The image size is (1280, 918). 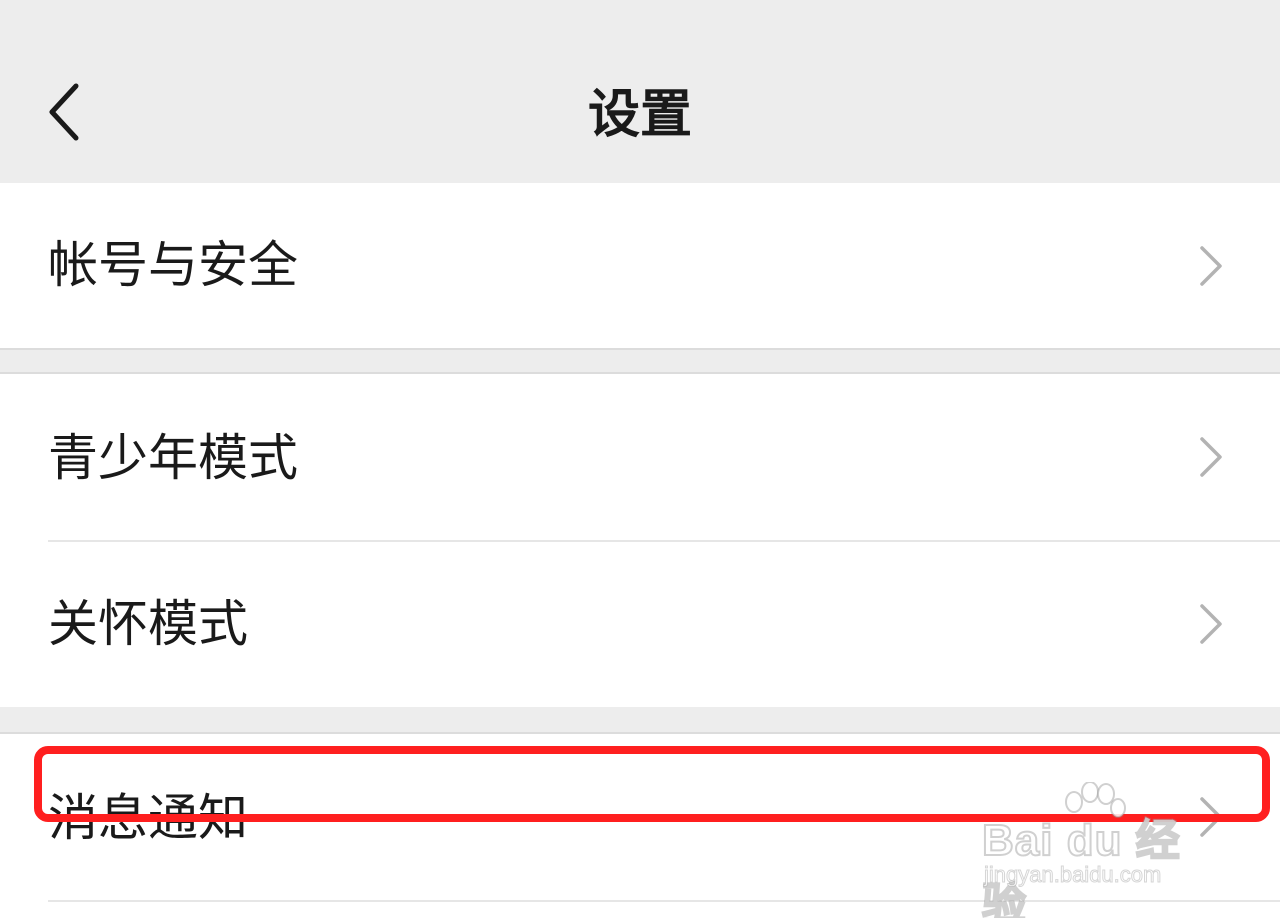 What do you see at coordinates (173, 265) in the screenshot?
I see `settings-item-label: 帐号与安全` at bounding box center [173, 265].